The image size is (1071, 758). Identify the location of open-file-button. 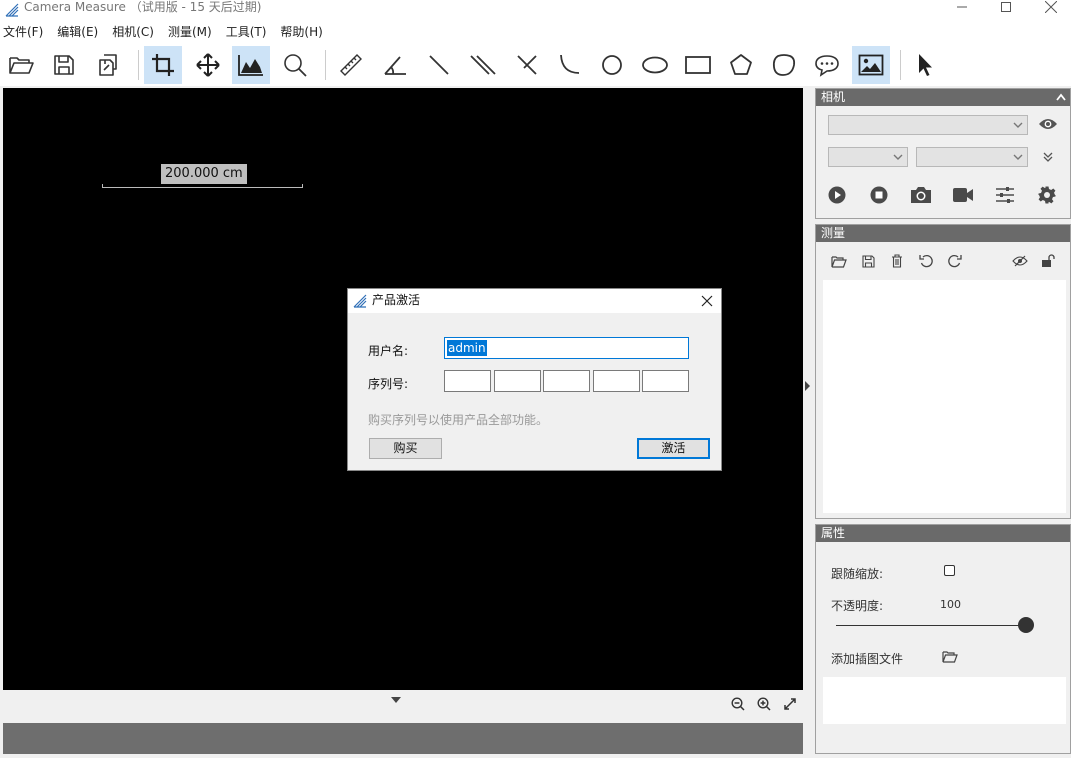
(21, 65).